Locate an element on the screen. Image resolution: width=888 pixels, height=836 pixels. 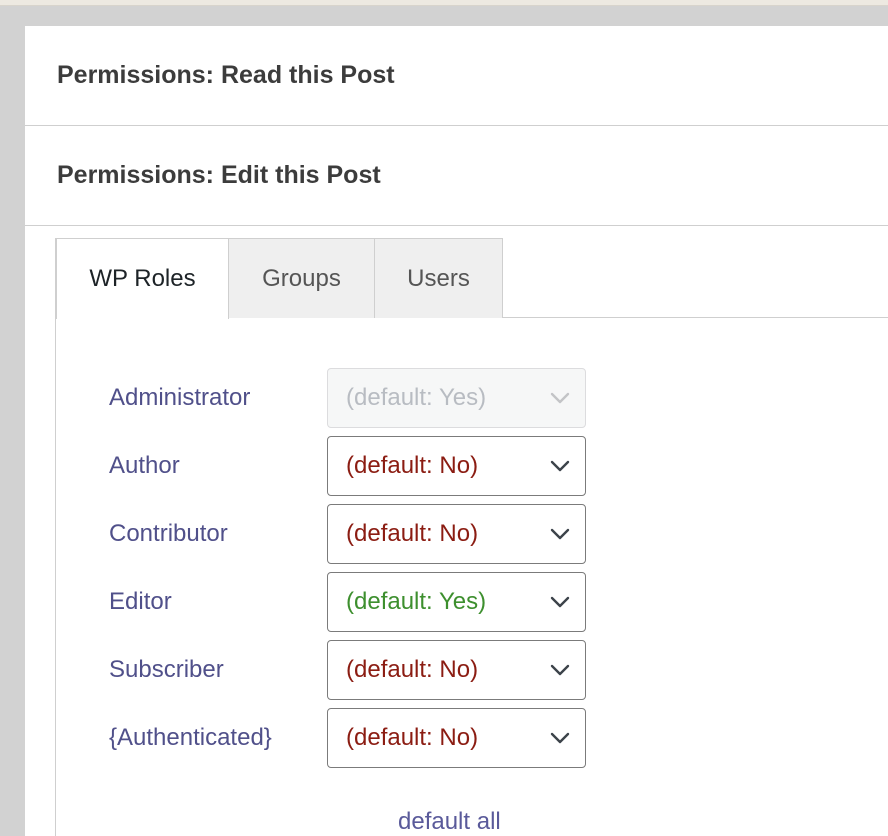
window-top-strip is located at coordinates (444, 3).